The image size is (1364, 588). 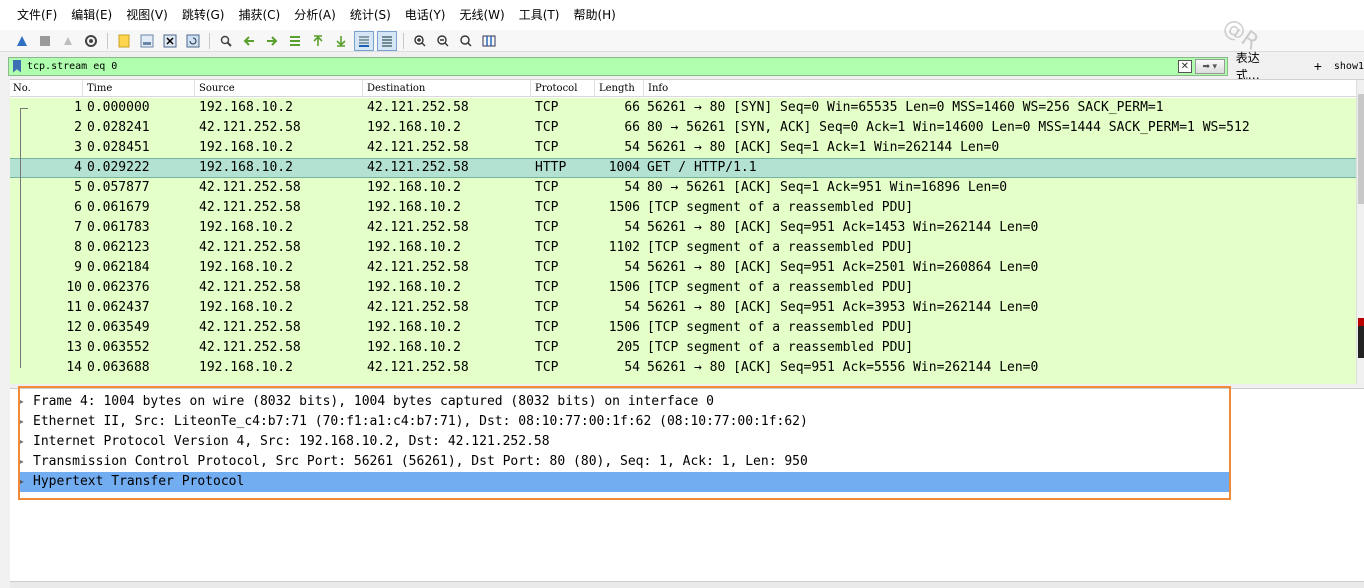 What do you see at coordinates (226, 41) in the screenshot?
I see `find-packet-icon` at bounding box center [226, 41].